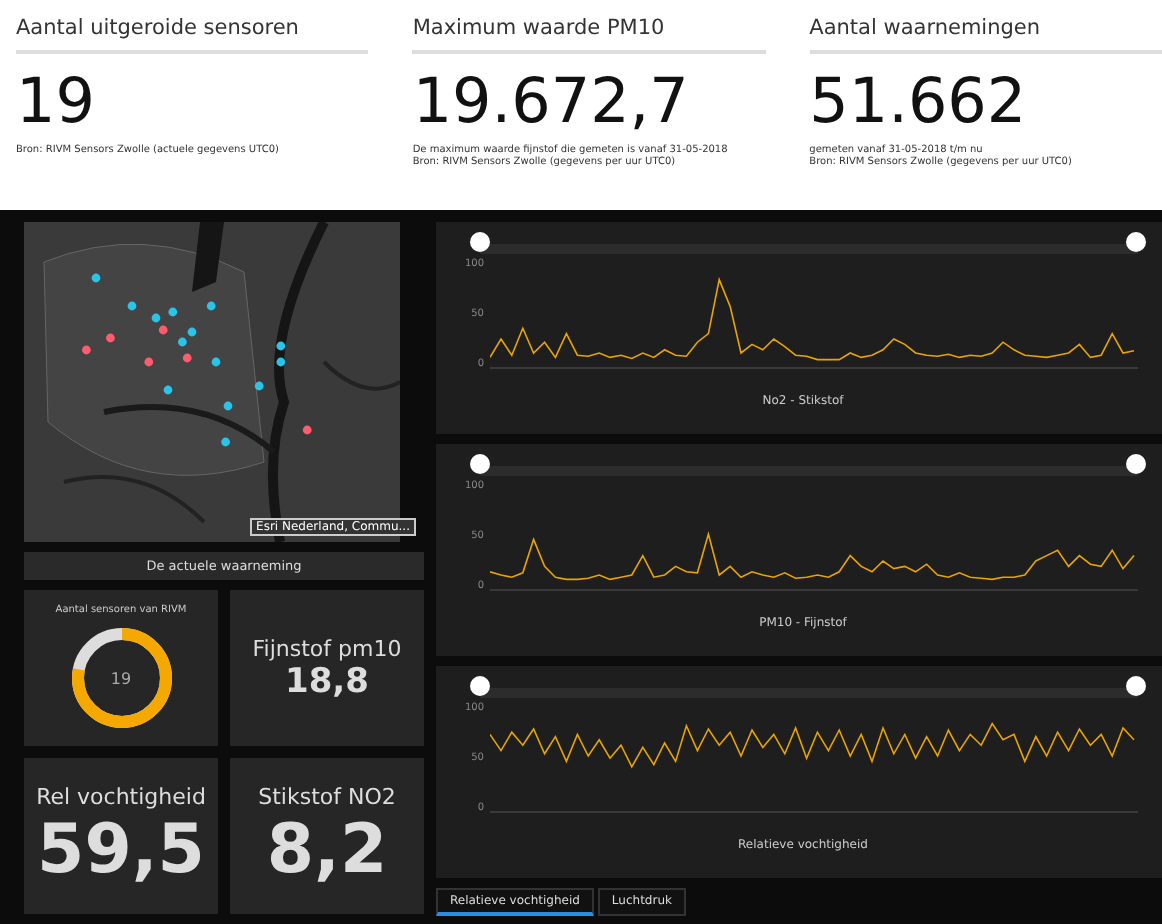 This screenshot has width=1162, height=924. What do you see at coordinates (551, 102) in the screenshot?
I see `stat-value: 19.672,7` at bounding box center [551, 102].